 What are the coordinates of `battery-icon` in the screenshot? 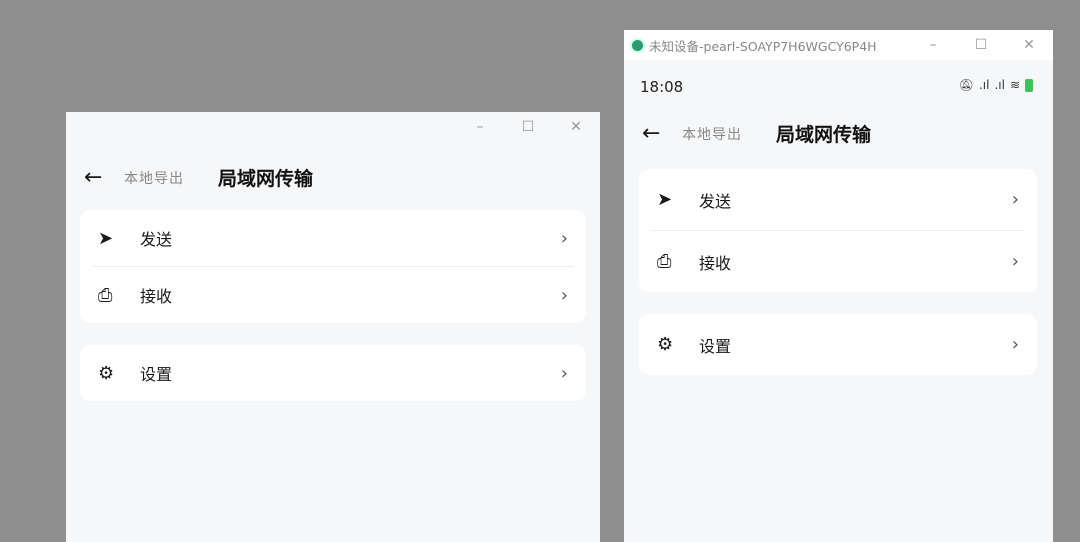 It's located at (1029, 85).